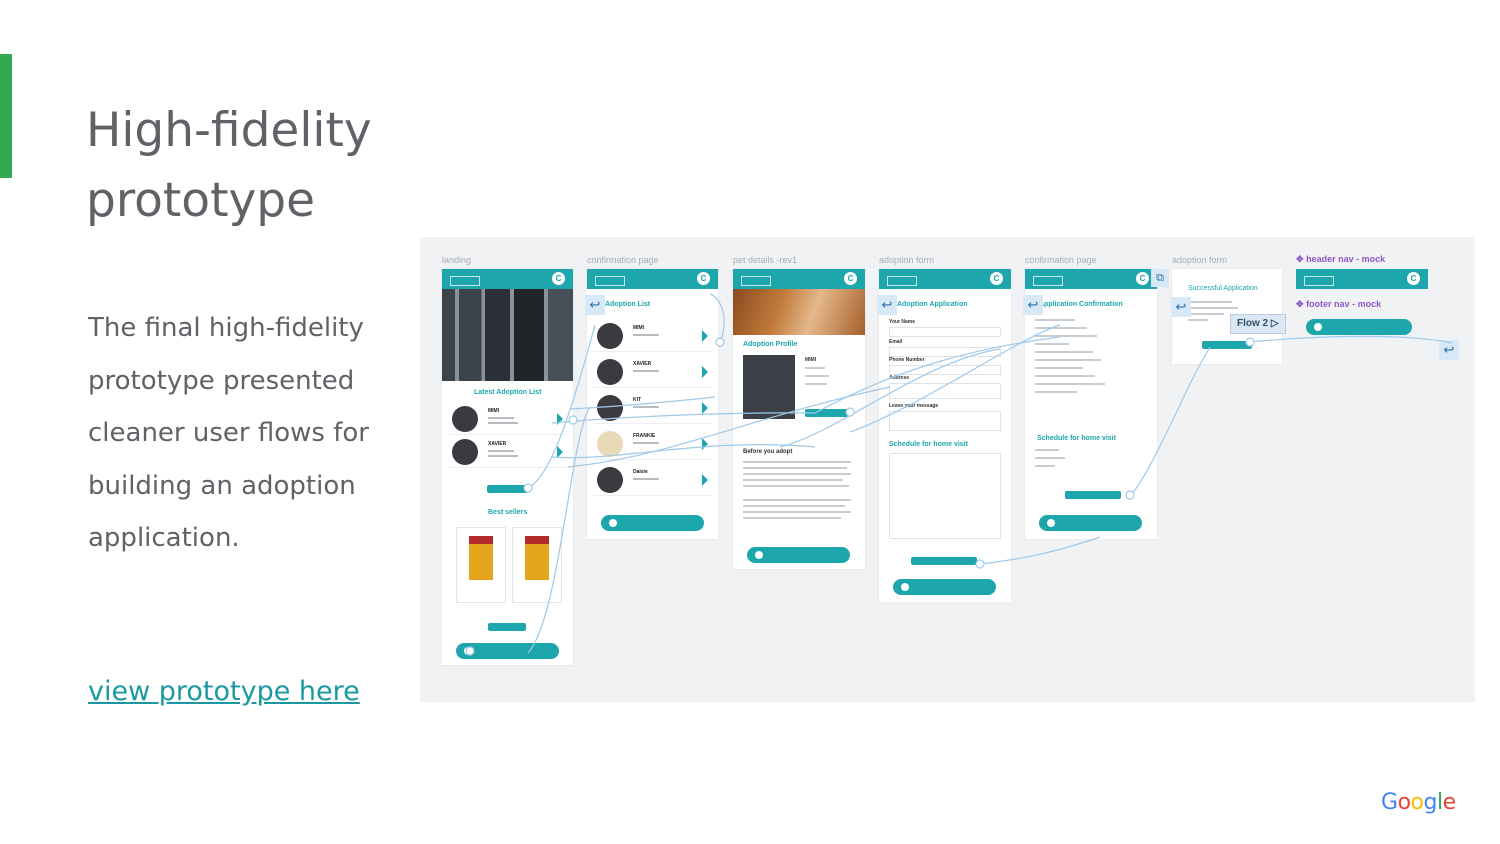  What do you see at coordinates (494, 411) in the screenshot?
I see `pet-name: MIMI` at bounding box center [494, 411].